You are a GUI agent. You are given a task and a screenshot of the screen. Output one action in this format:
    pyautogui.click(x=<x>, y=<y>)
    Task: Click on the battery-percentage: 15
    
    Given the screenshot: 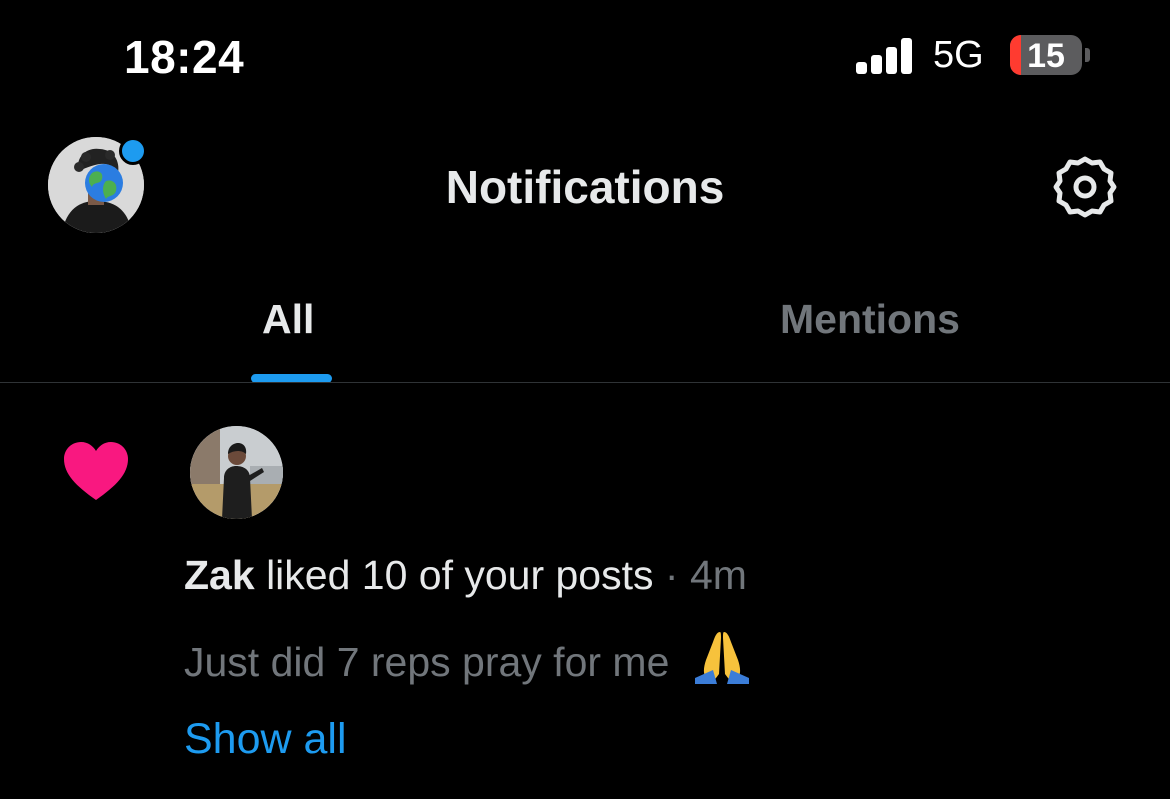 What is the action you would take?
    pyautogui.click(x=1046, y=56)
    